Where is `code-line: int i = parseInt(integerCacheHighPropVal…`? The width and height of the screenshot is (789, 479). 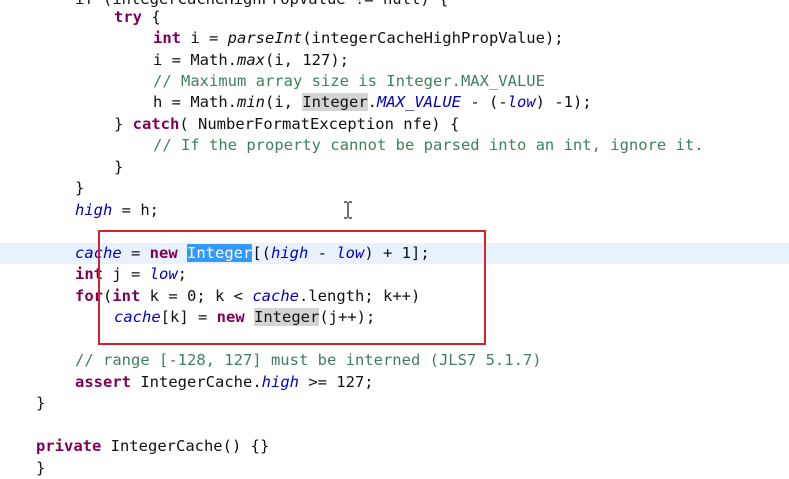 code-line: int i = parseInt(integerCacheHighPropVal… is located at coordinates (282, 38).